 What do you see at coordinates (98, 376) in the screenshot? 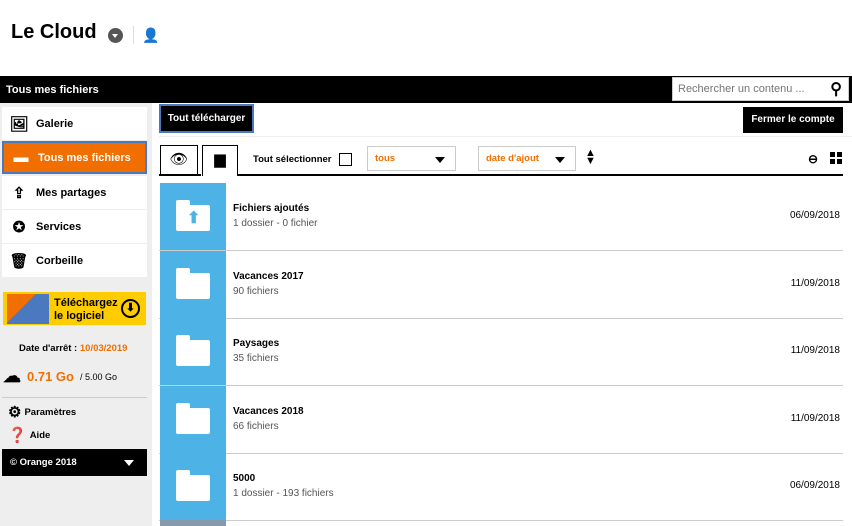
I see `total-storage: / 5.00 Go` at bounding box center [98, 376].